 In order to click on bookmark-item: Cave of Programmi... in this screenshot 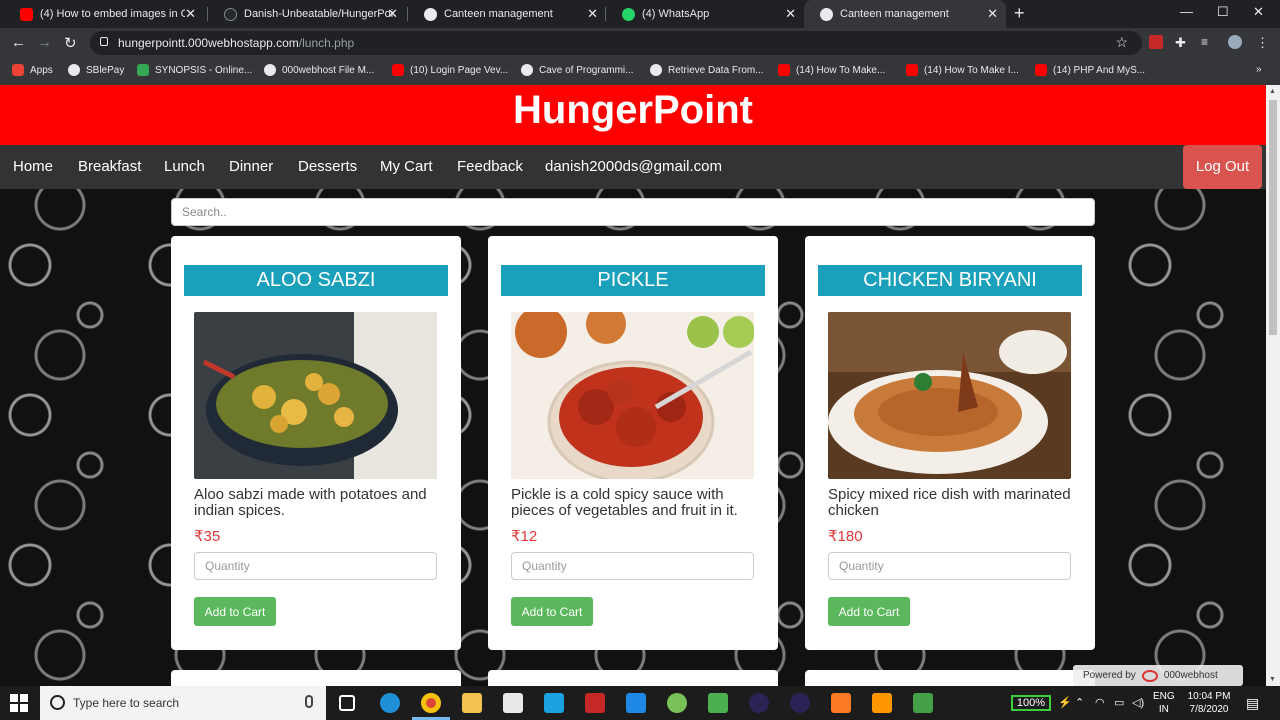, I will do `click(577, 70)`.